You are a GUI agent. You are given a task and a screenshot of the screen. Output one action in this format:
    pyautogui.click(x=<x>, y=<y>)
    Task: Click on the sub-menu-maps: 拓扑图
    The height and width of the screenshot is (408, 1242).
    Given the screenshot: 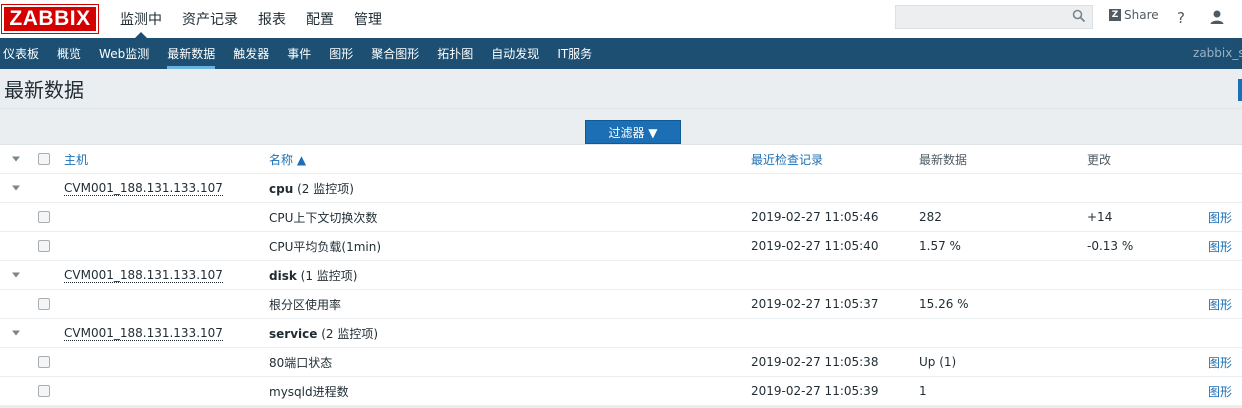 What is the action you would take?
    pyautogui.click(x=455, y=53)
    